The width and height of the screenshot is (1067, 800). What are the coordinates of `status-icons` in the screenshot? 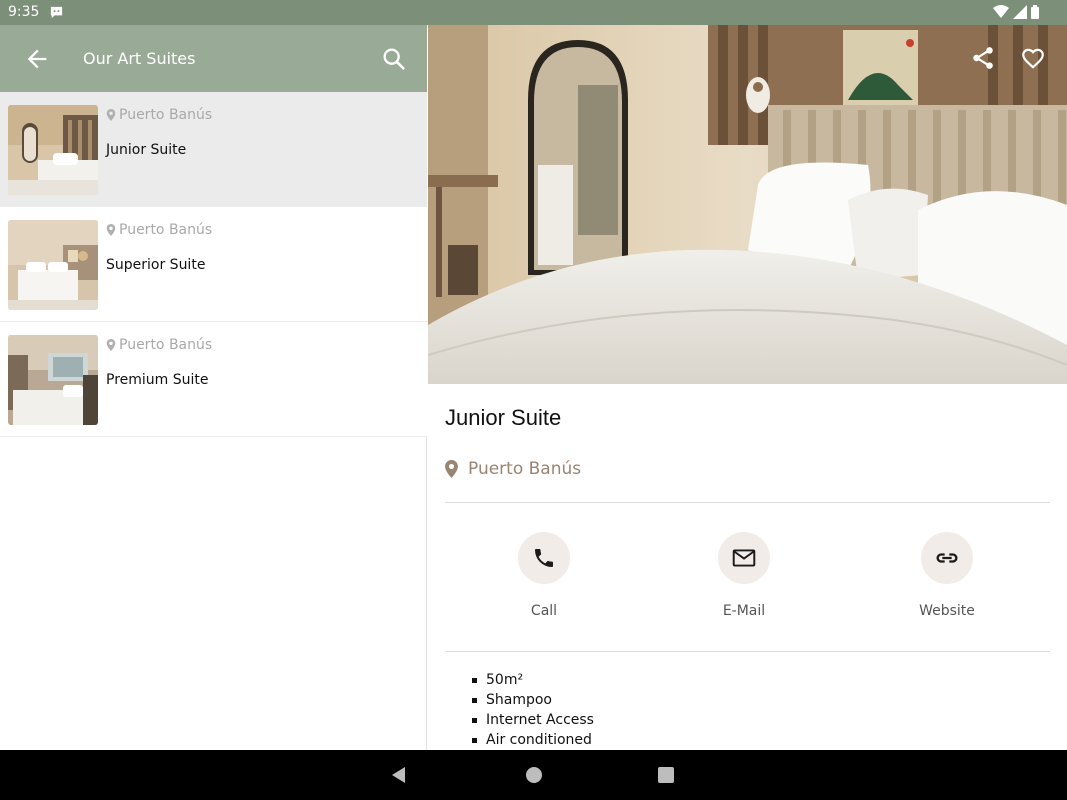 It's located at (1016, 12).